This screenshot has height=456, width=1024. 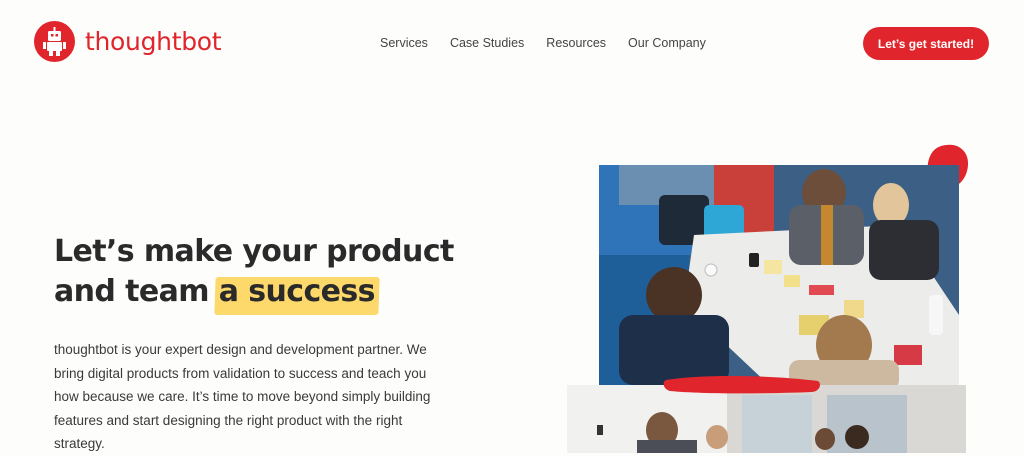 I want to click on headline-highlight: a success, so click(x=297, y=292).